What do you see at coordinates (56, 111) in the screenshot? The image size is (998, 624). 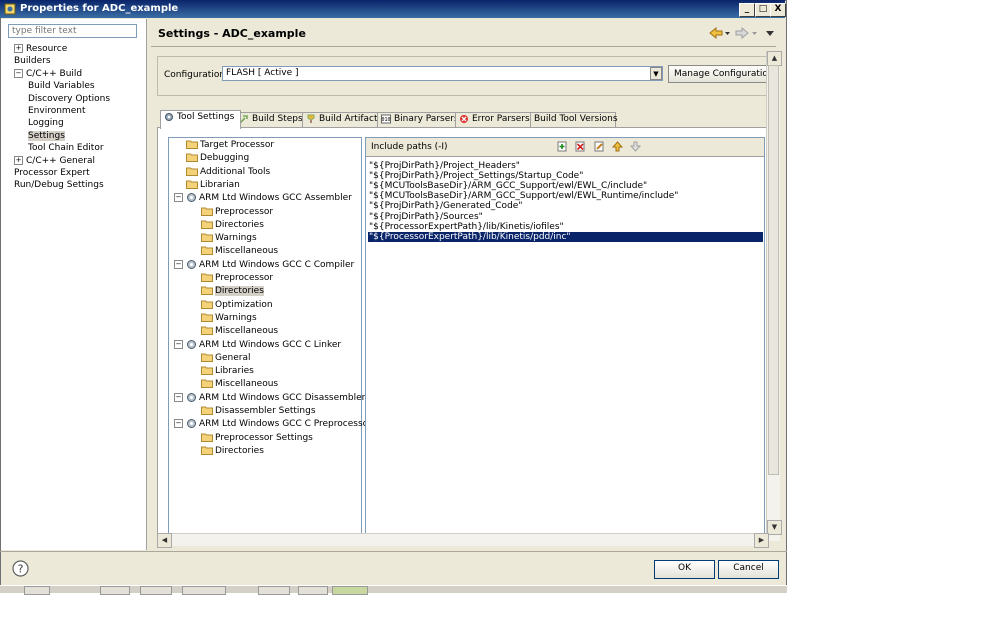 I see `nav-item: Environment` at bounding box center [56, 111].